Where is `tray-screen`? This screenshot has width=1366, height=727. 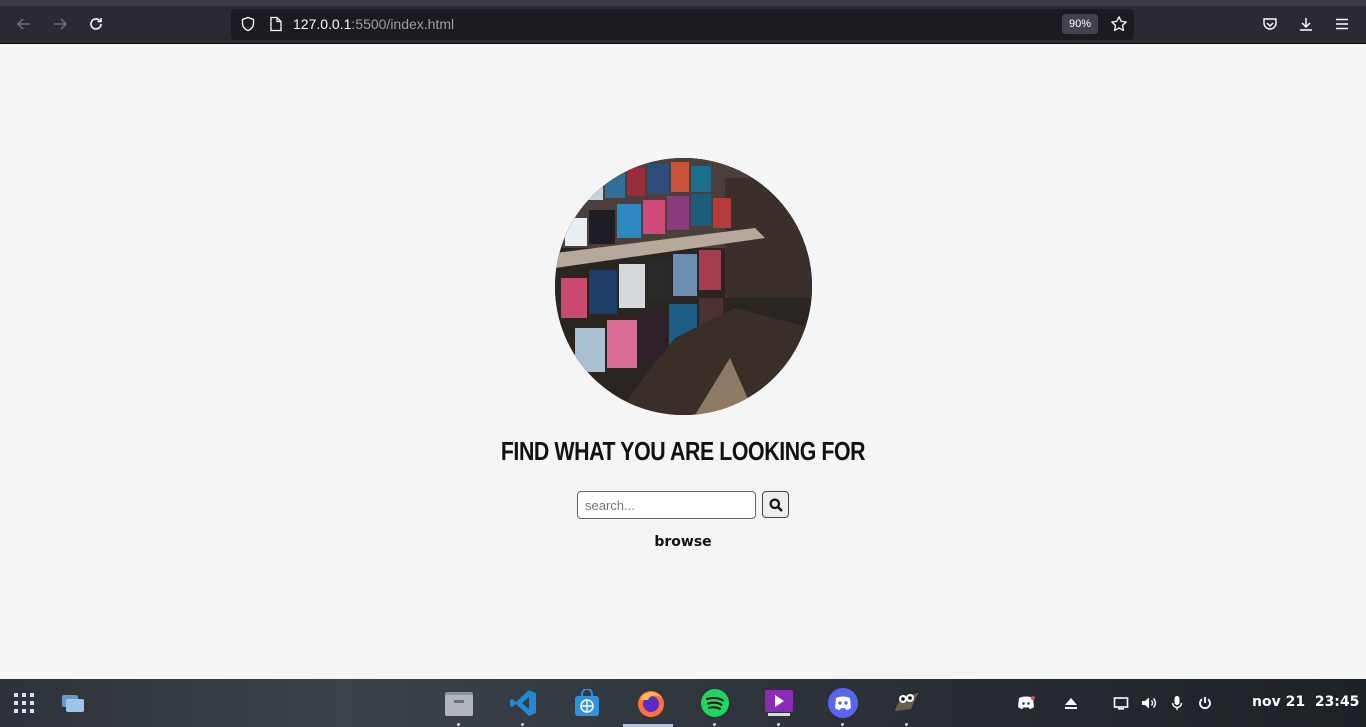 tray-screen is located at coordinates (1121, 703).